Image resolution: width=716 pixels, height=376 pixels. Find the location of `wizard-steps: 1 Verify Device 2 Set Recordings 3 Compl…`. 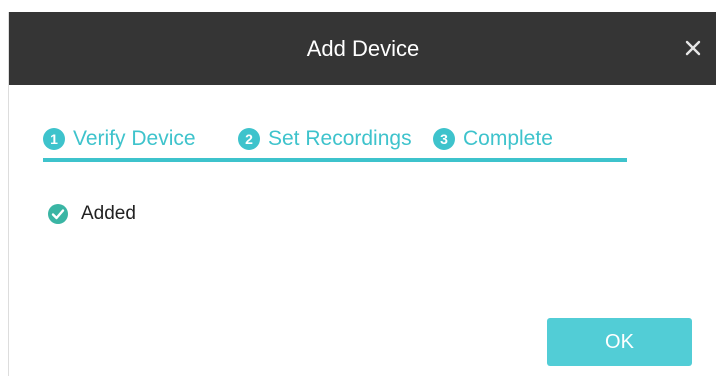

wizard-steps: 1 Verify Device 2 Set Recordings 3 Compl… is located at coordinates (335, 144).